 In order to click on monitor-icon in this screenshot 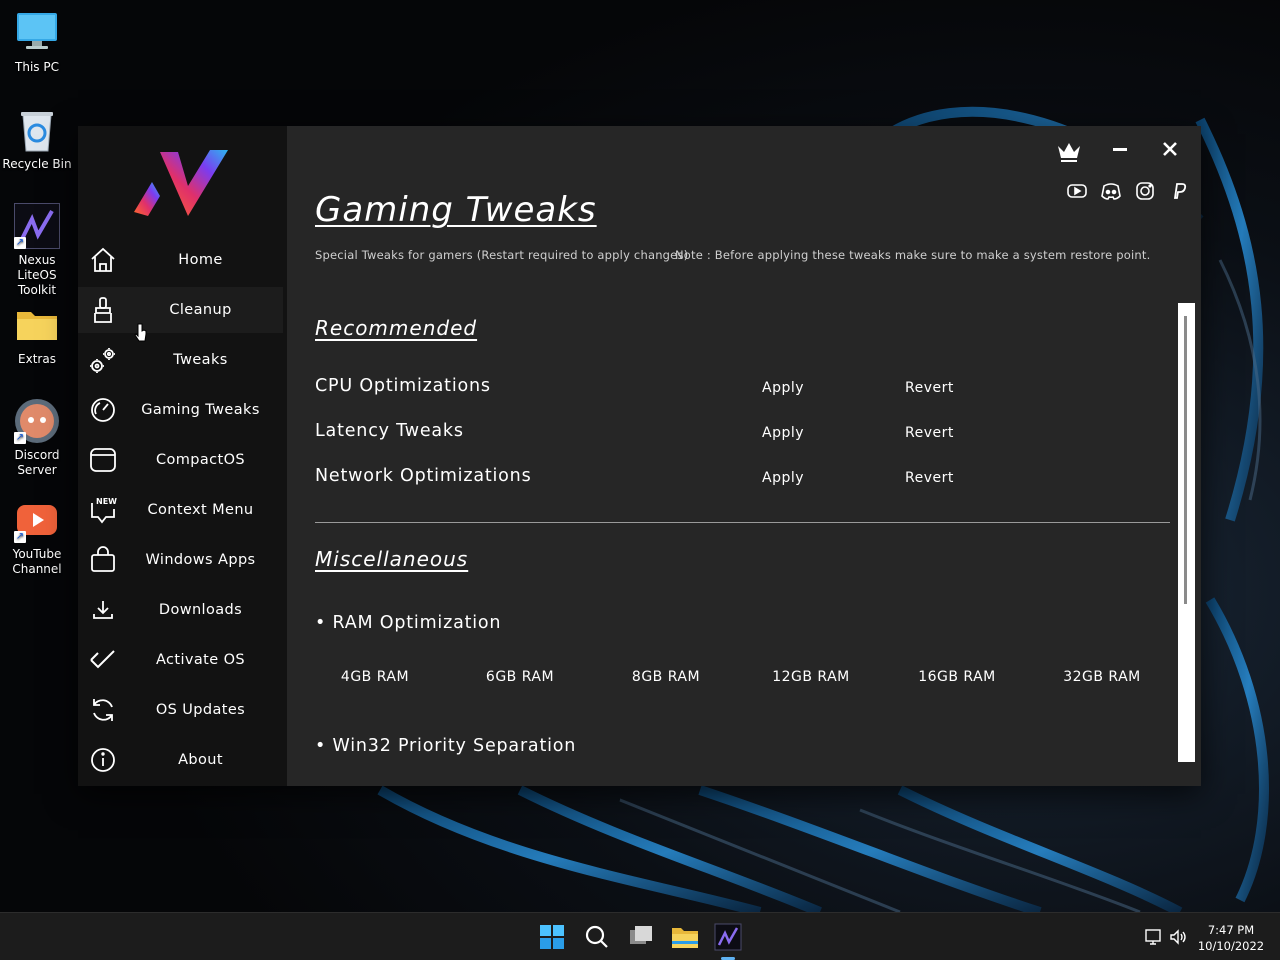, I will do `click(37, 31)`.